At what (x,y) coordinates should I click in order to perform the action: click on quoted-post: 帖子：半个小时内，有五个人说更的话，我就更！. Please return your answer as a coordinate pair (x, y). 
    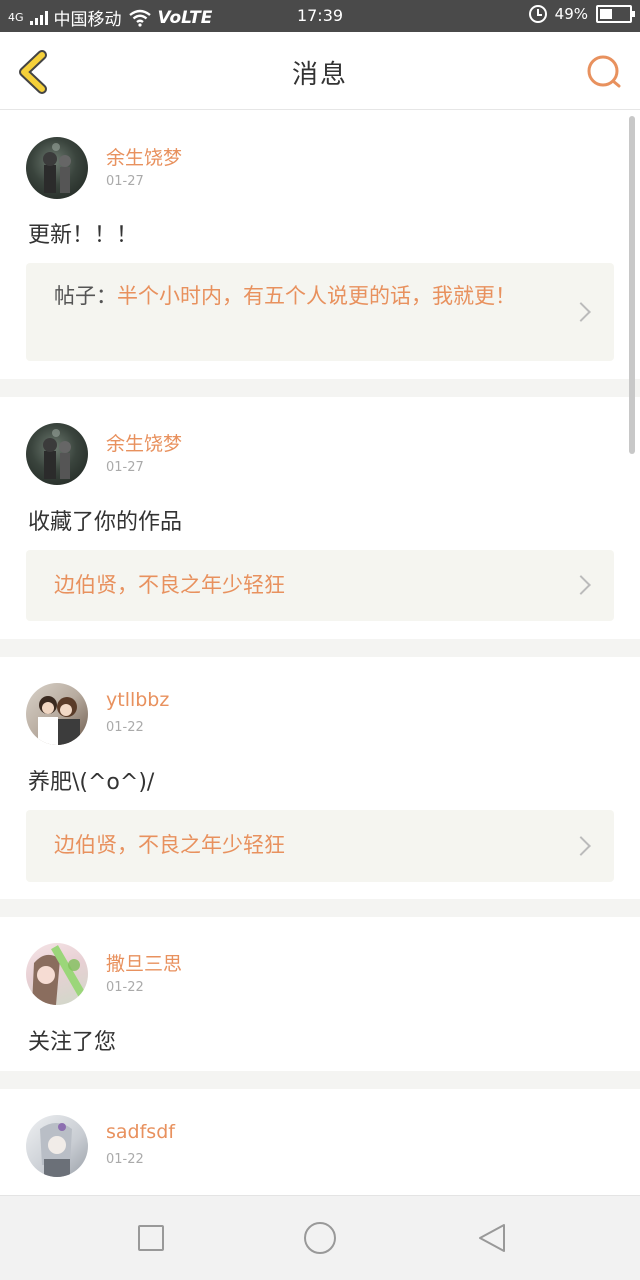
    Looking at the image, I should click on (320, 312).